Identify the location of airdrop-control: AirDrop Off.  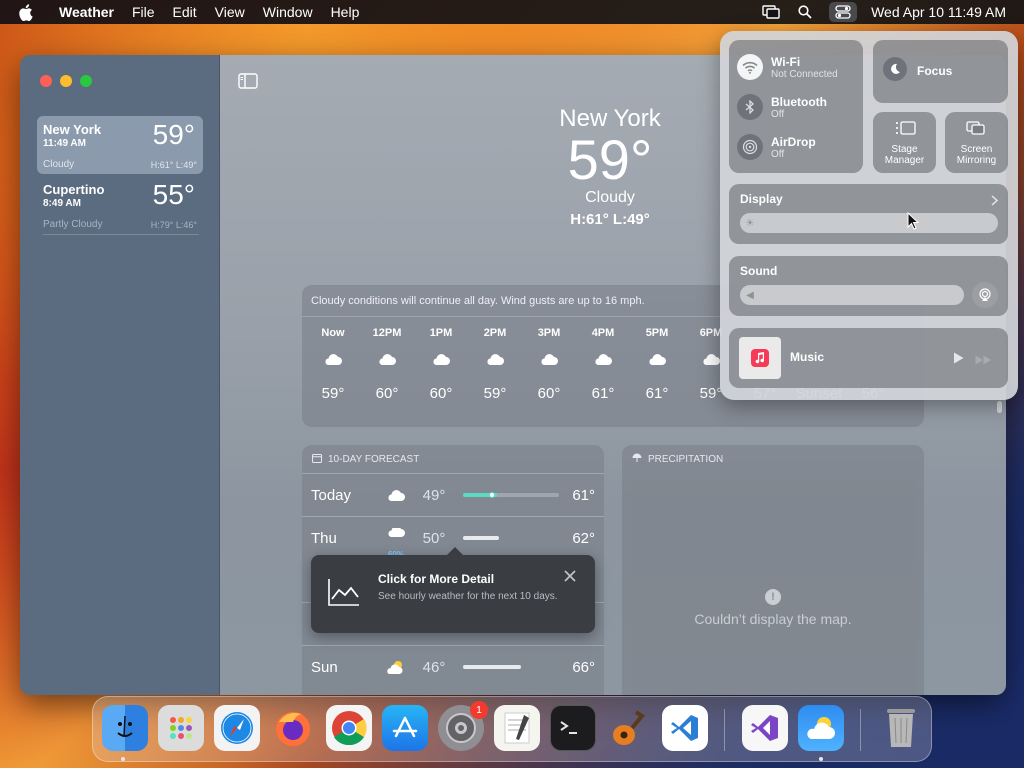
(776, 147).